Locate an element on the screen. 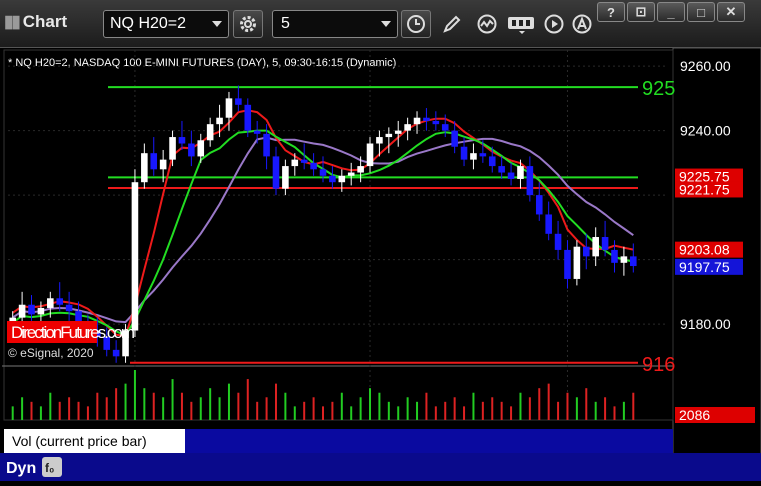  time-template-button is located at coordinates (416, 24).